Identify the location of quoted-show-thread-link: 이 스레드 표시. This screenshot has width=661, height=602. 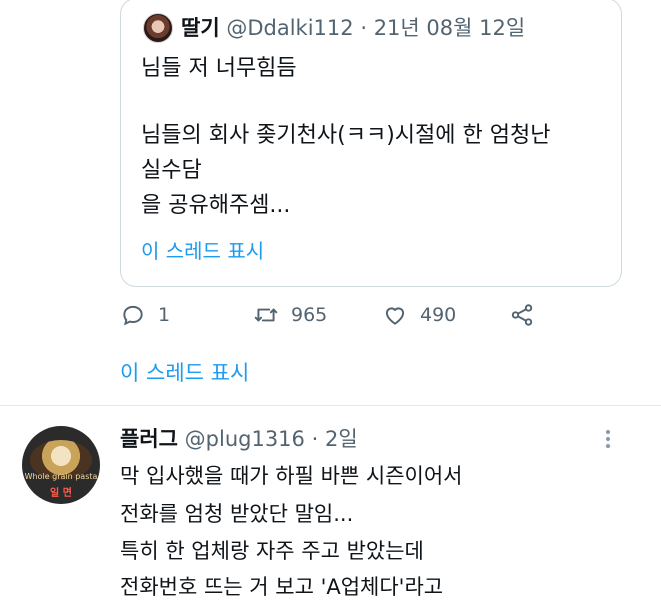
(202, 249).